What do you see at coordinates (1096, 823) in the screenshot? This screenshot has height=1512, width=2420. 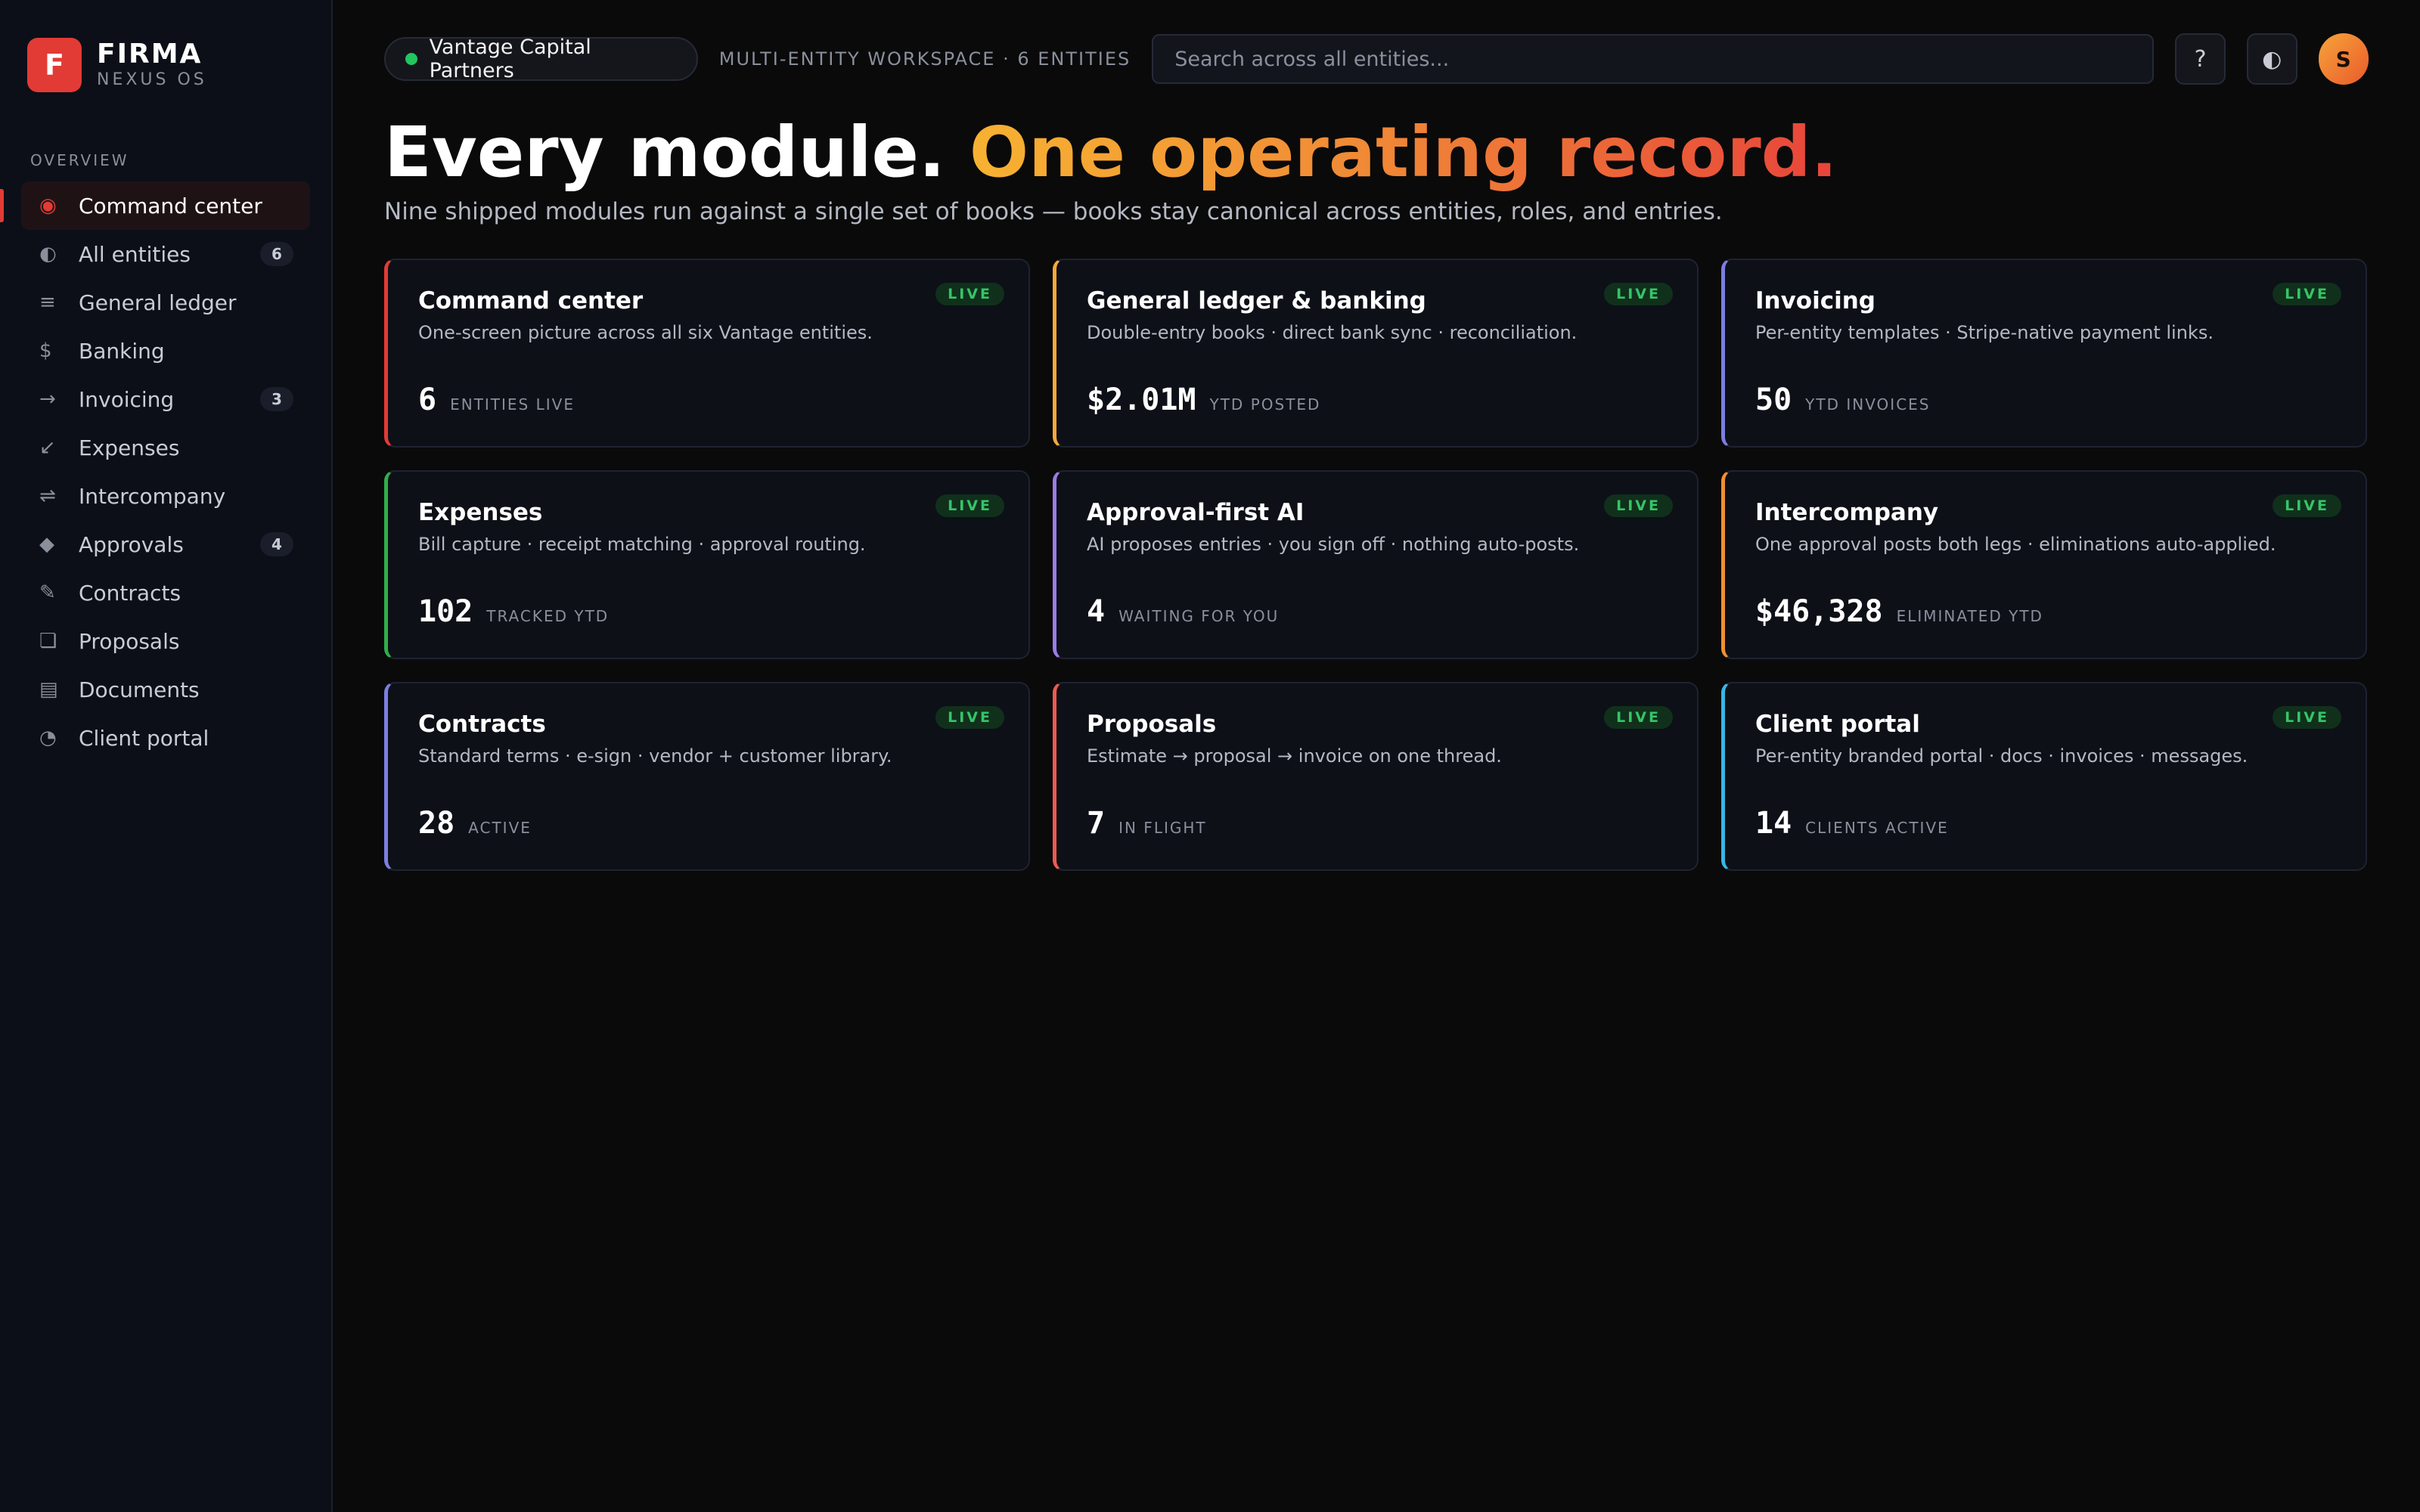 I see `metric-value: 7` at bounding box center [1096, 823].